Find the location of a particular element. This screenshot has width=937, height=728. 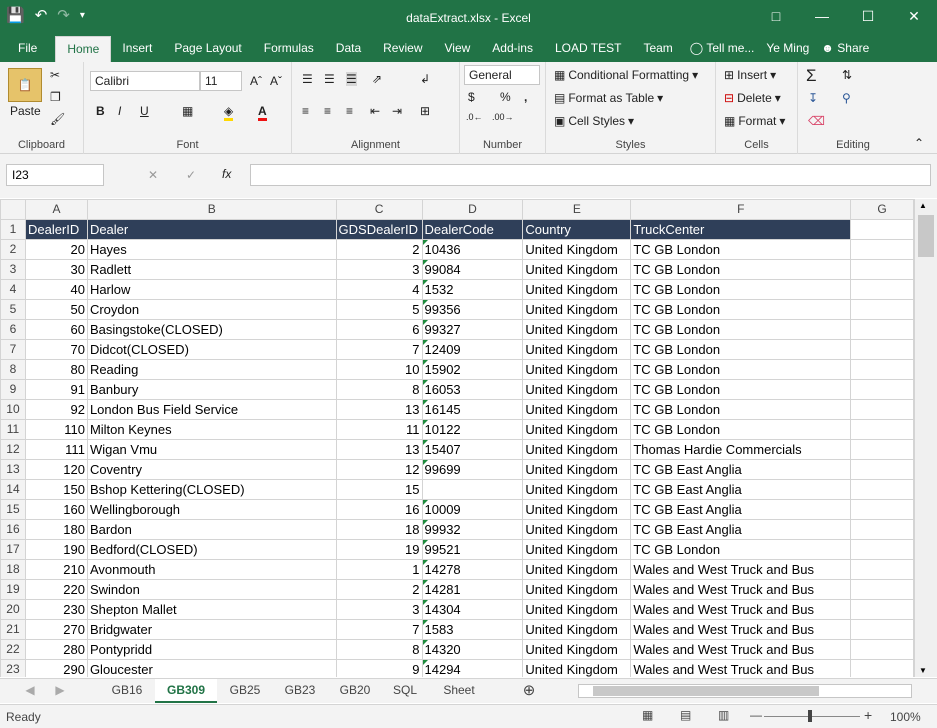

cell: 99084 is located at coordinates (472, 269).